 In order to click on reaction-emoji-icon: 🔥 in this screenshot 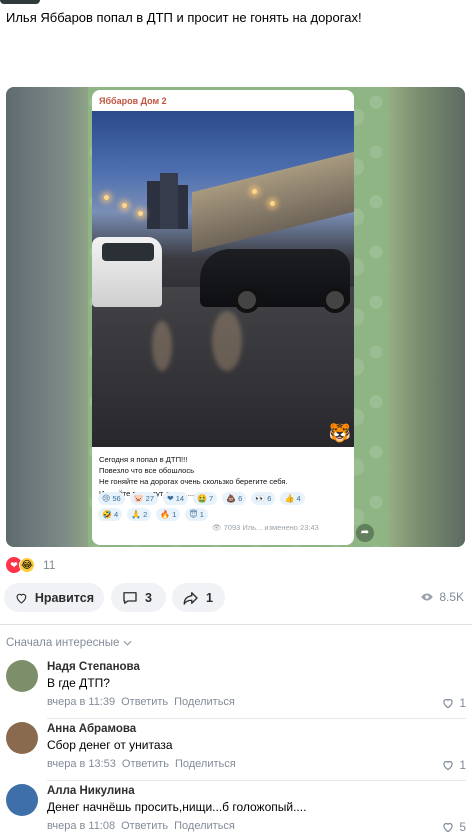, I will do `click(165, 514)`.